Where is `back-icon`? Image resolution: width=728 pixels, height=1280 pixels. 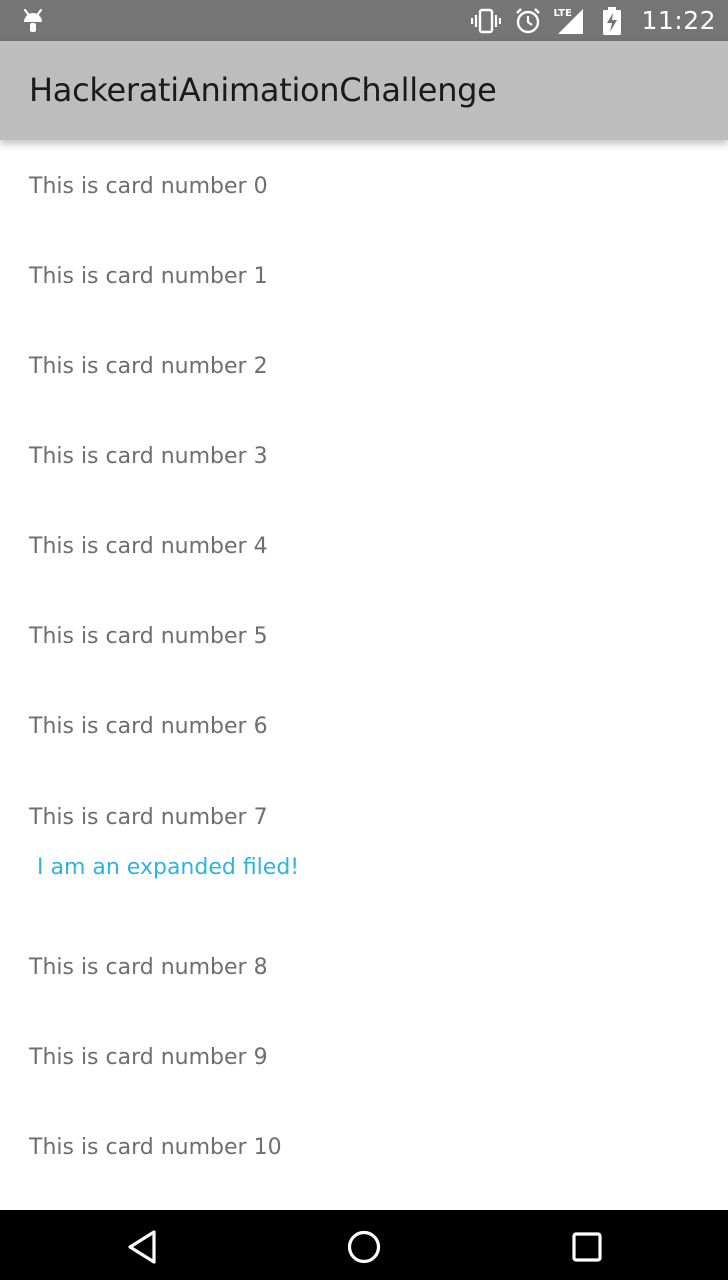 back-icon is located at coordinates (142, 1247).